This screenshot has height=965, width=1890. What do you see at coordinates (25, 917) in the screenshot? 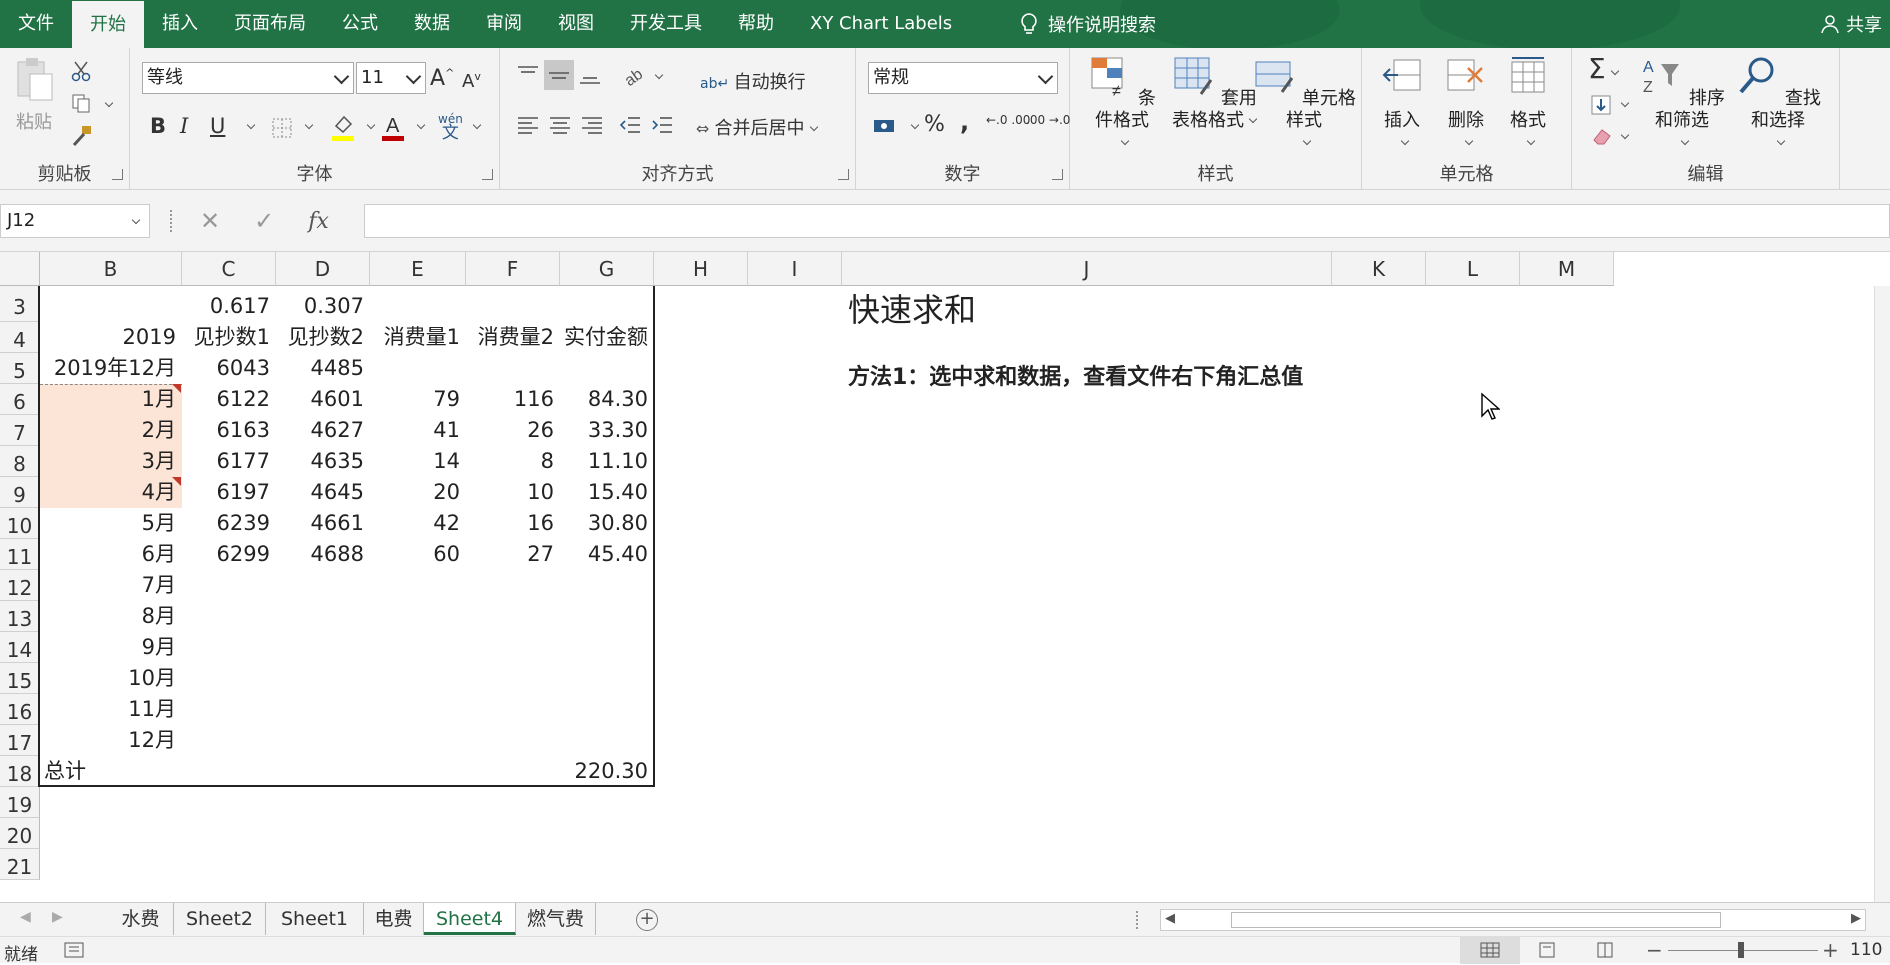
I see `prev-sheet-icon: ◀` at bounding box center [25, 917].